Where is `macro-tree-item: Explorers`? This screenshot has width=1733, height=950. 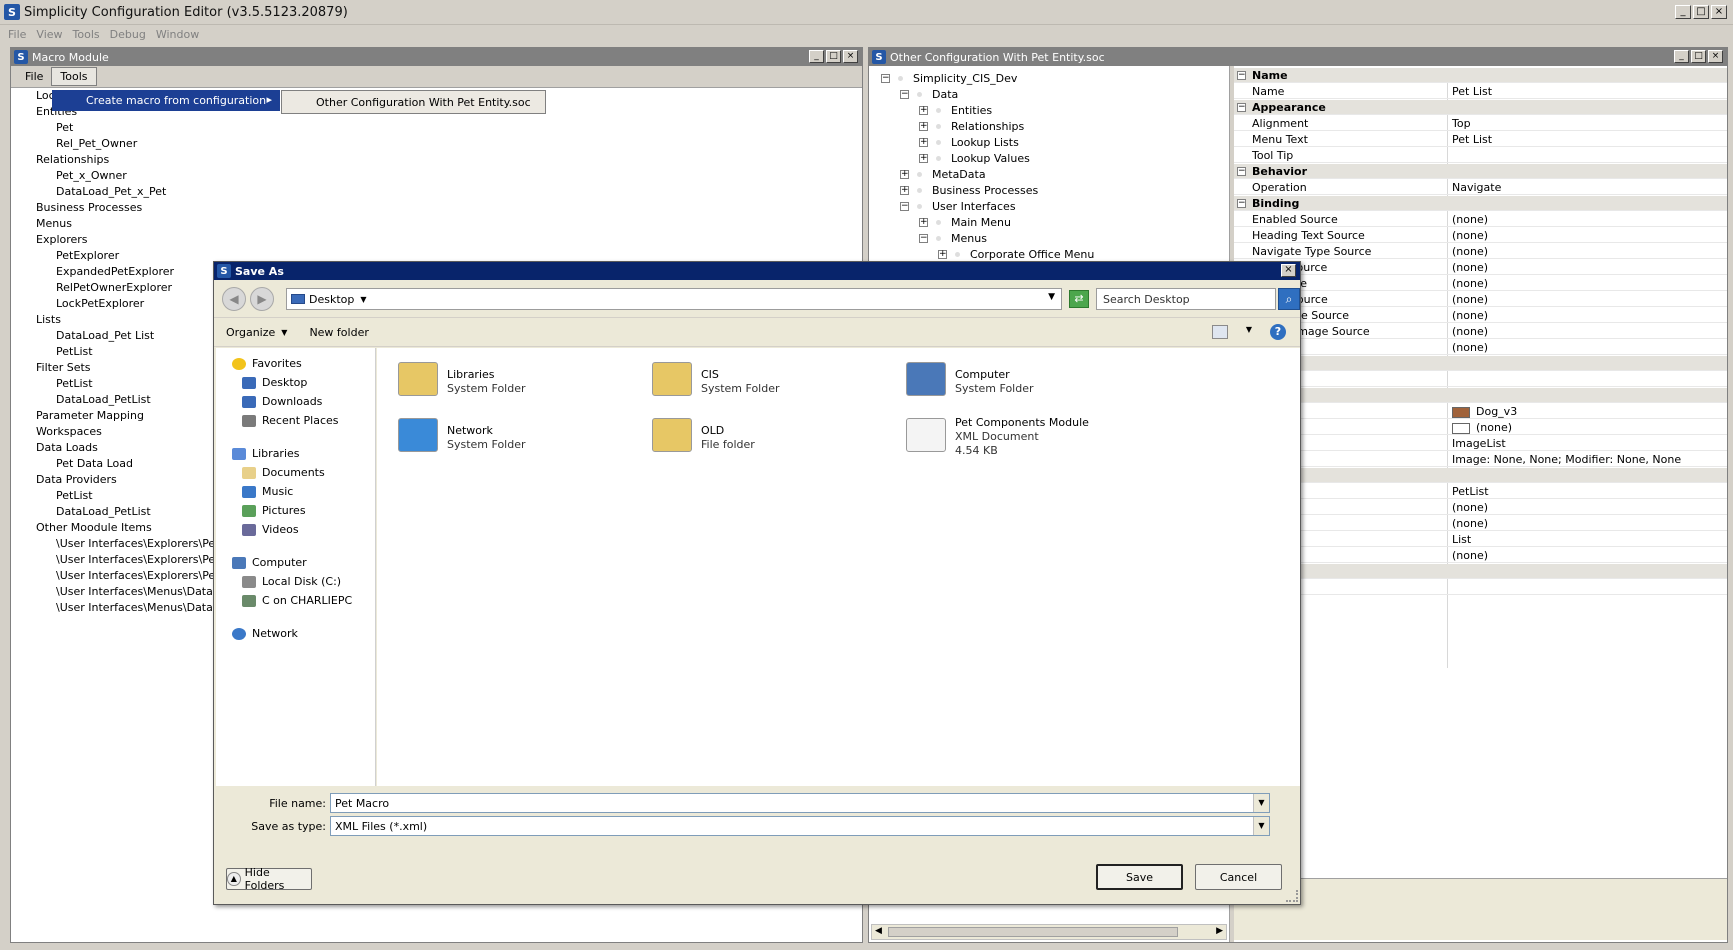
macro-tree-item: Explorers is located at coordinates (62, 239).